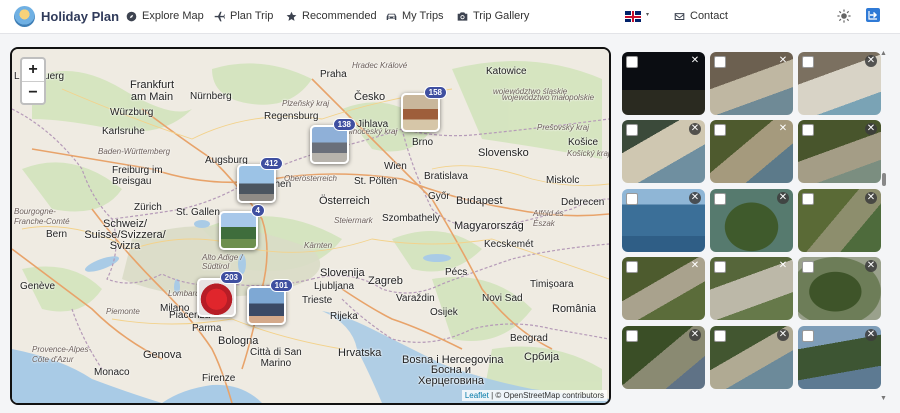 This screenshot has height=413, width=900. I want to click on photo-cluster-marker: 412, so click(260, 180).